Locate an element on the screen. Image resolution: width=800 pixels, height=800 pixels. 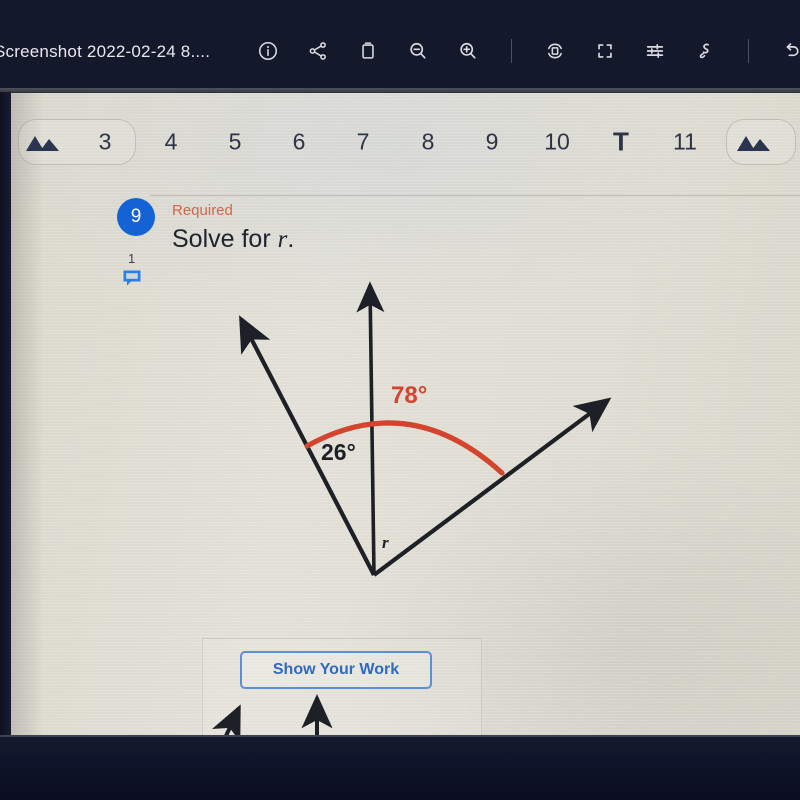
question-prompt: Solve for r. is located at coordinates (233, 239).